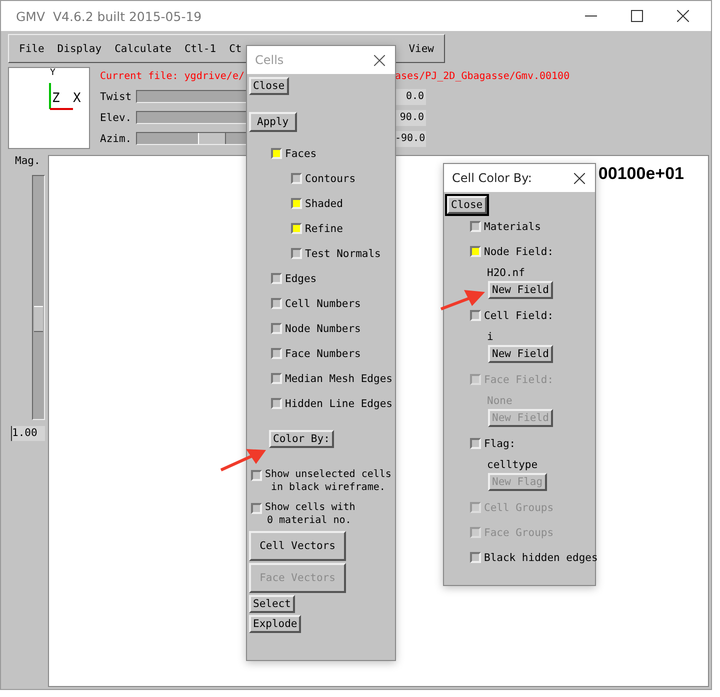 This screenshot has width=720, height=697. I want to click on option-label: in black wireframe., so click(328, 487).